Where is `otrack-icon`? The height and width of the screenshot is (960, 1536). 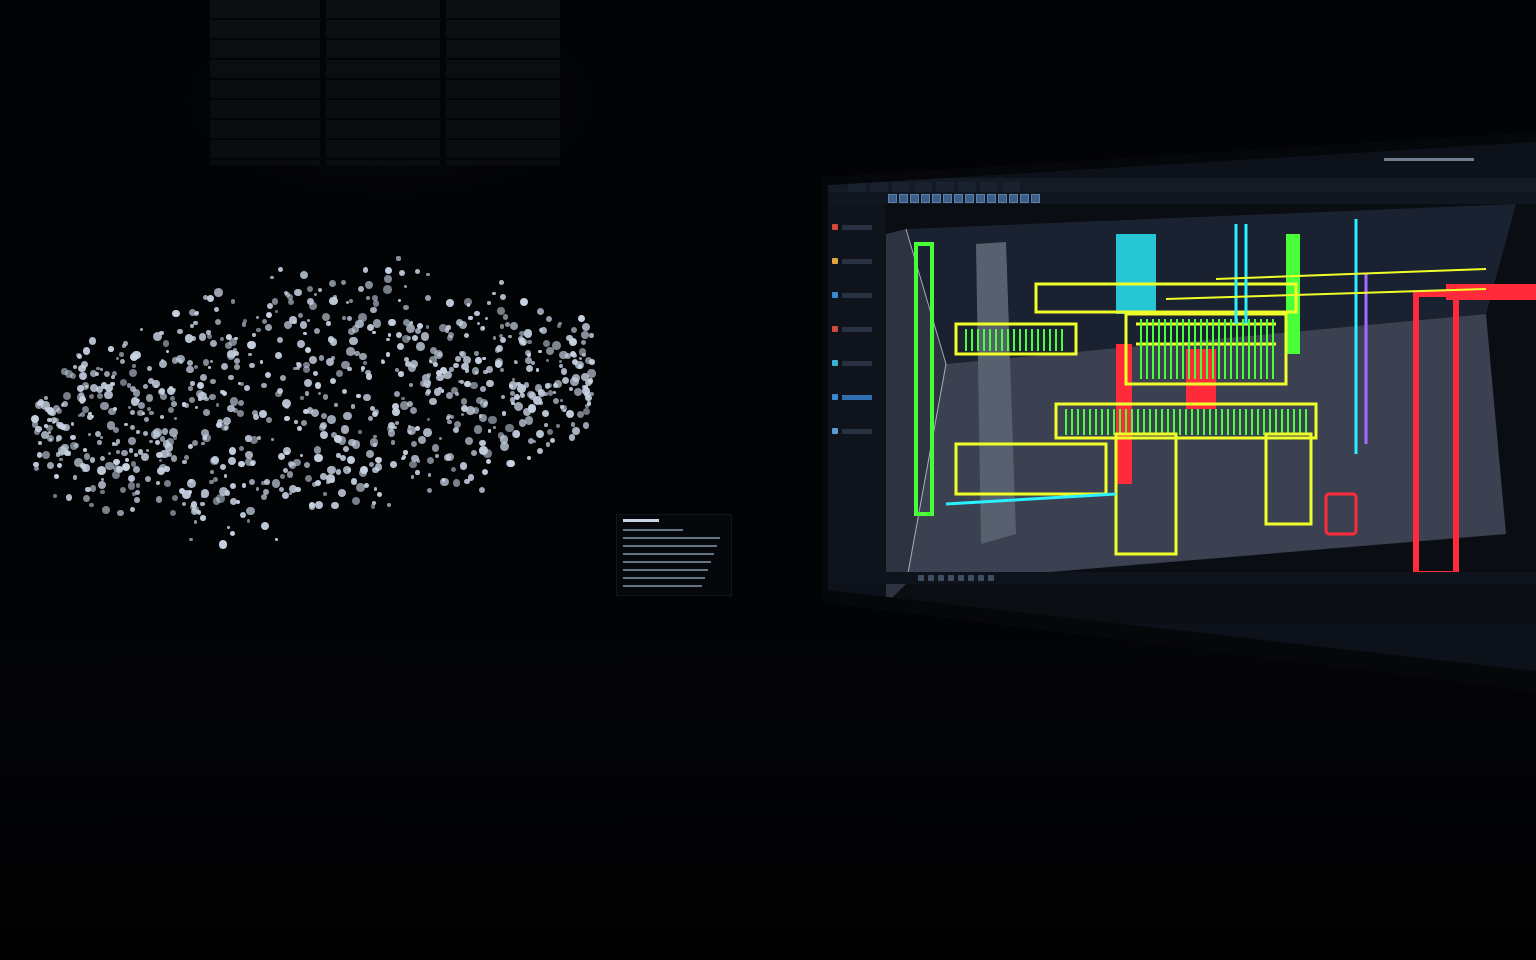 otrack-icon is located at coordinates (971, 578).